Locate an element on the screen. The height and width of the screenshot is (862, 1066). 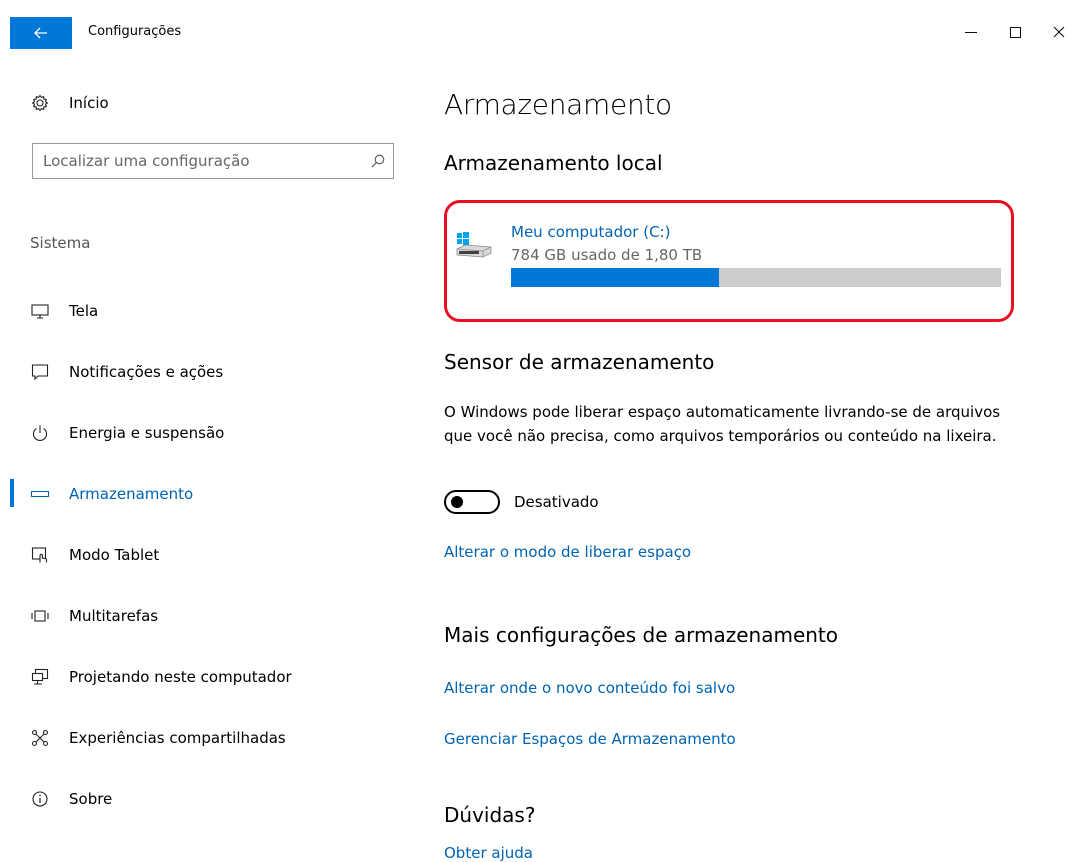
more-settings-heading: Mais configurações de armazenamento is located at coordinates (641, 635).